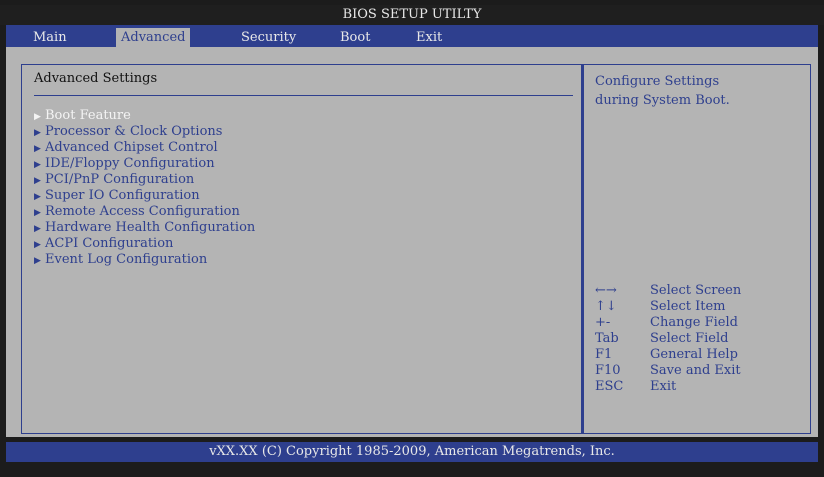  I want to click on page-title: Advanced Settings, so click(96, 78).